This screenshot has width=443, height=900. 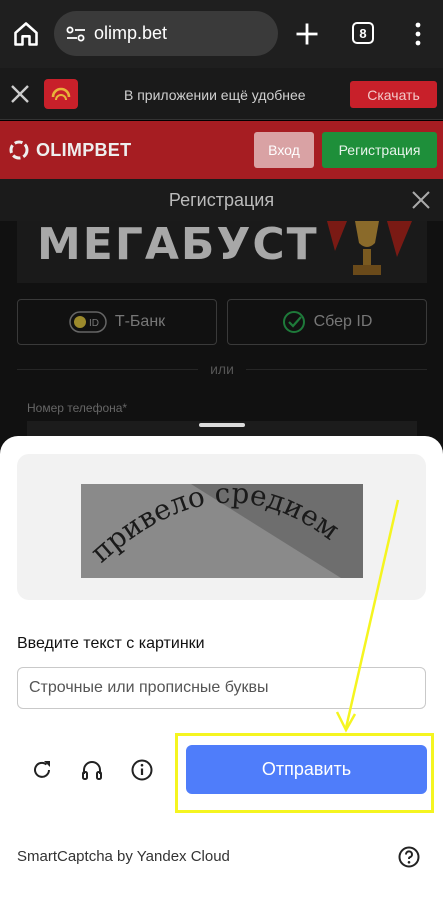 I want to click on tbank-login-button: ID Т-Банк, so click(x=117, y=322).